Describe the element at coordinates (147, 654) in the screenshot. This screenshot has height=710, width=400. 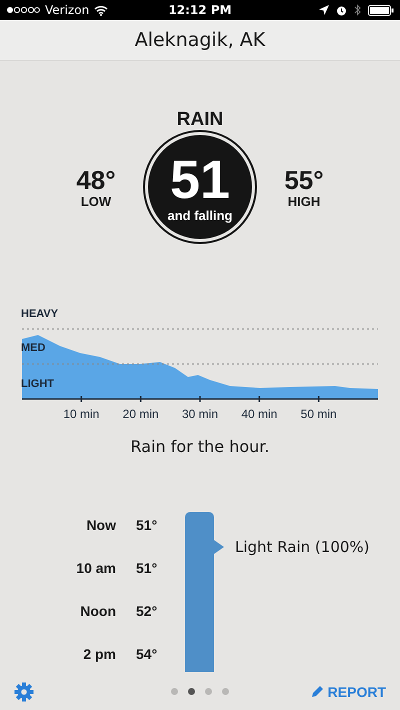
I see `hour-temperature: 54°` at that location.